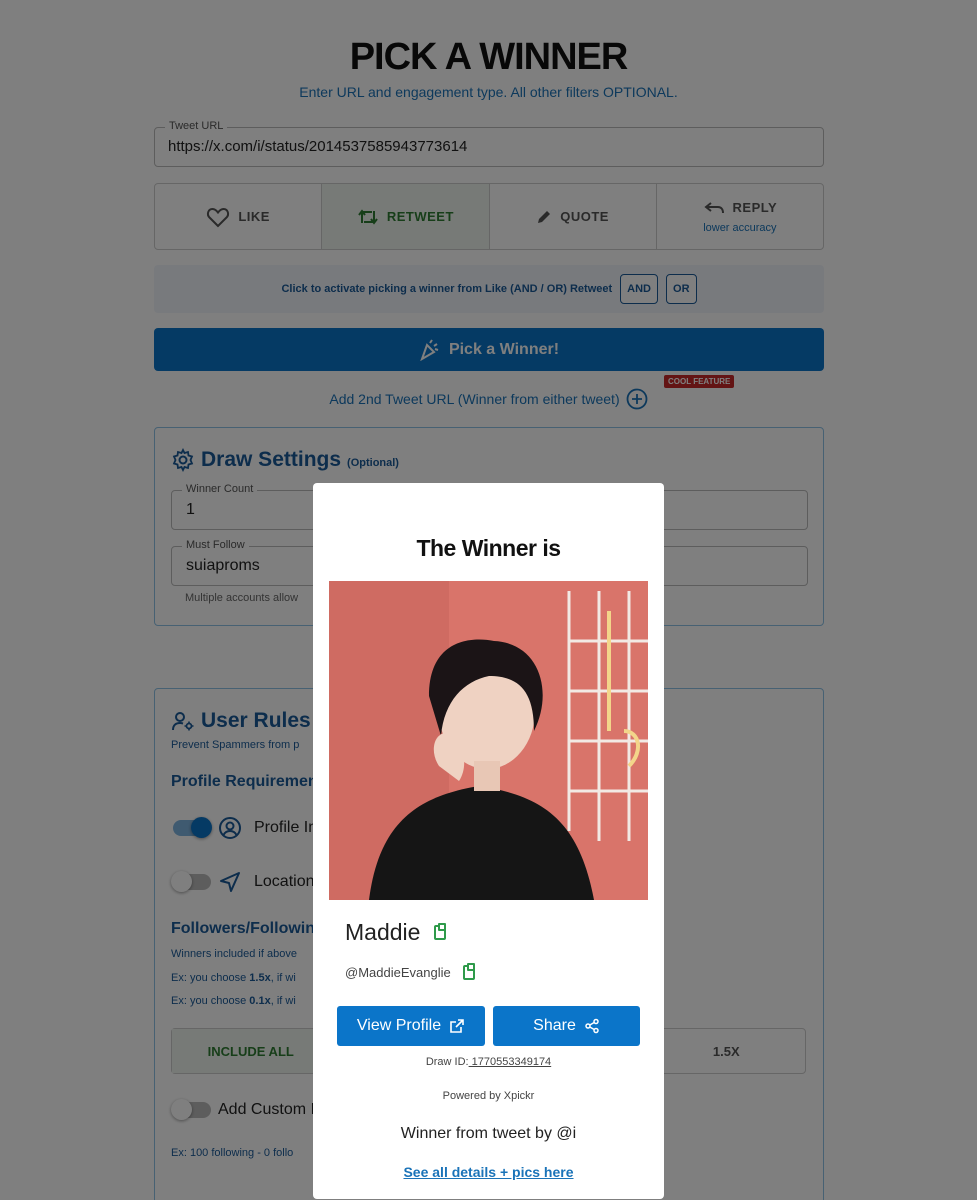 Image resolution: width=977 pixels, height=1200 pixels. Describe the element at coordinates (383, 932) in the screenshot. I see `winner-name: Maddie` at that location.